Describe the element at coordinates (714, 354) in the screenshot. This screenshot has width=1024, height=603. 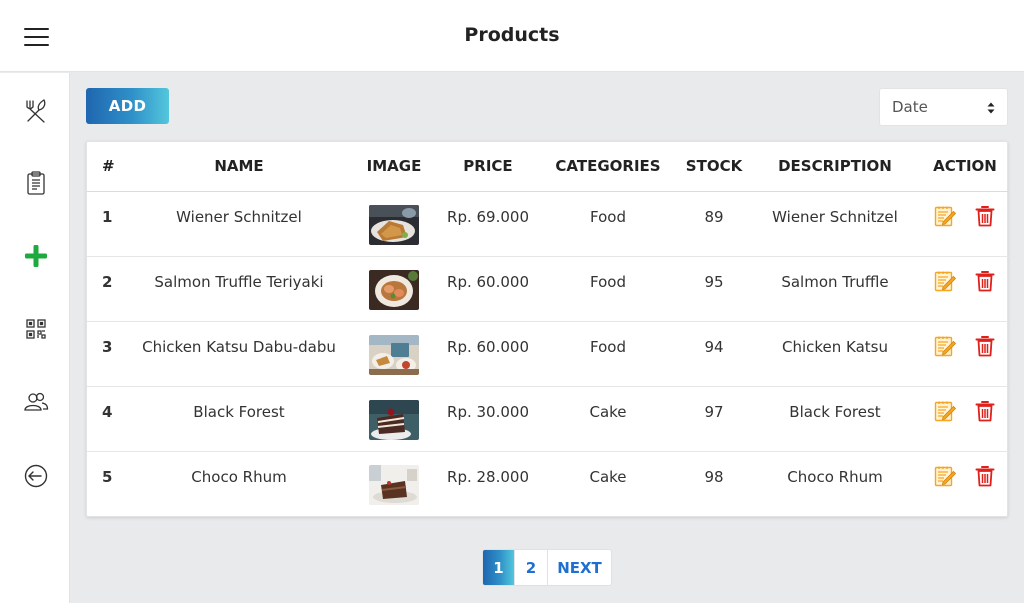
I see `product-stock: 94` at that location.